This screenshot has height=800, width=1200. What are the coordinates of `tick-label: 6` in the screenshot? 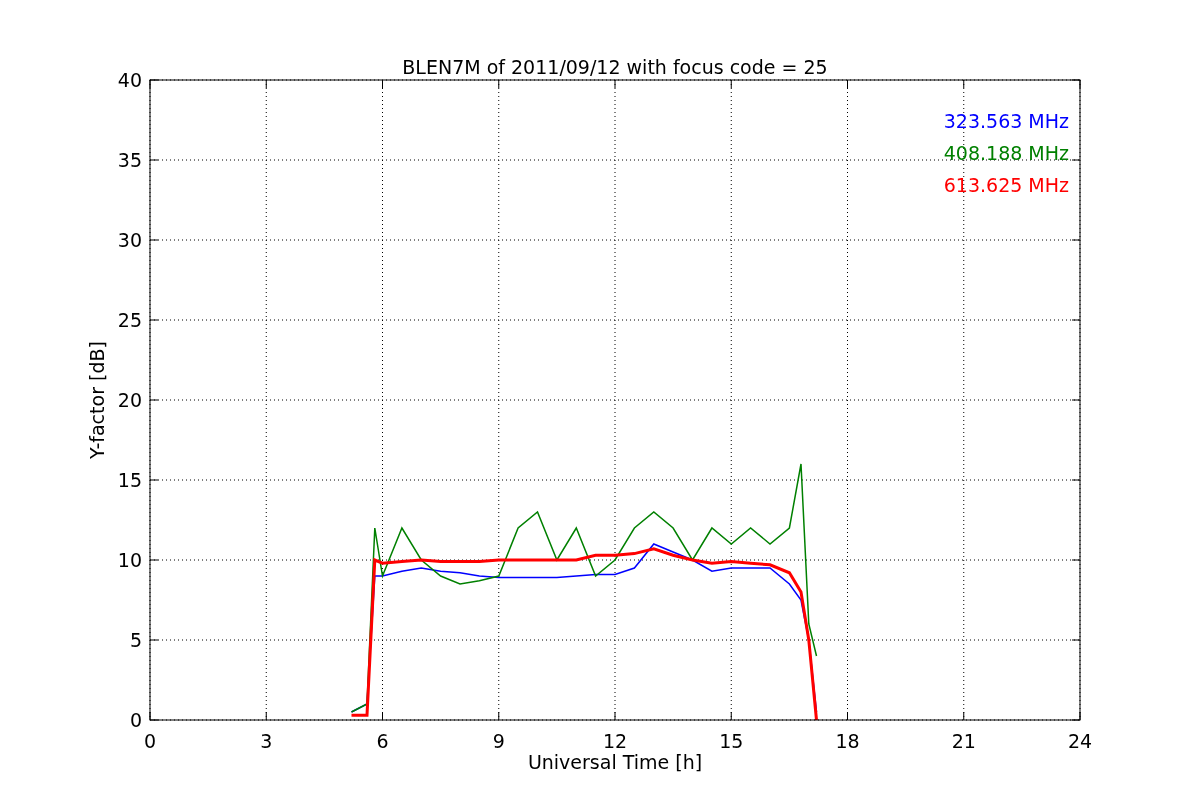 It's located at (382, 741).